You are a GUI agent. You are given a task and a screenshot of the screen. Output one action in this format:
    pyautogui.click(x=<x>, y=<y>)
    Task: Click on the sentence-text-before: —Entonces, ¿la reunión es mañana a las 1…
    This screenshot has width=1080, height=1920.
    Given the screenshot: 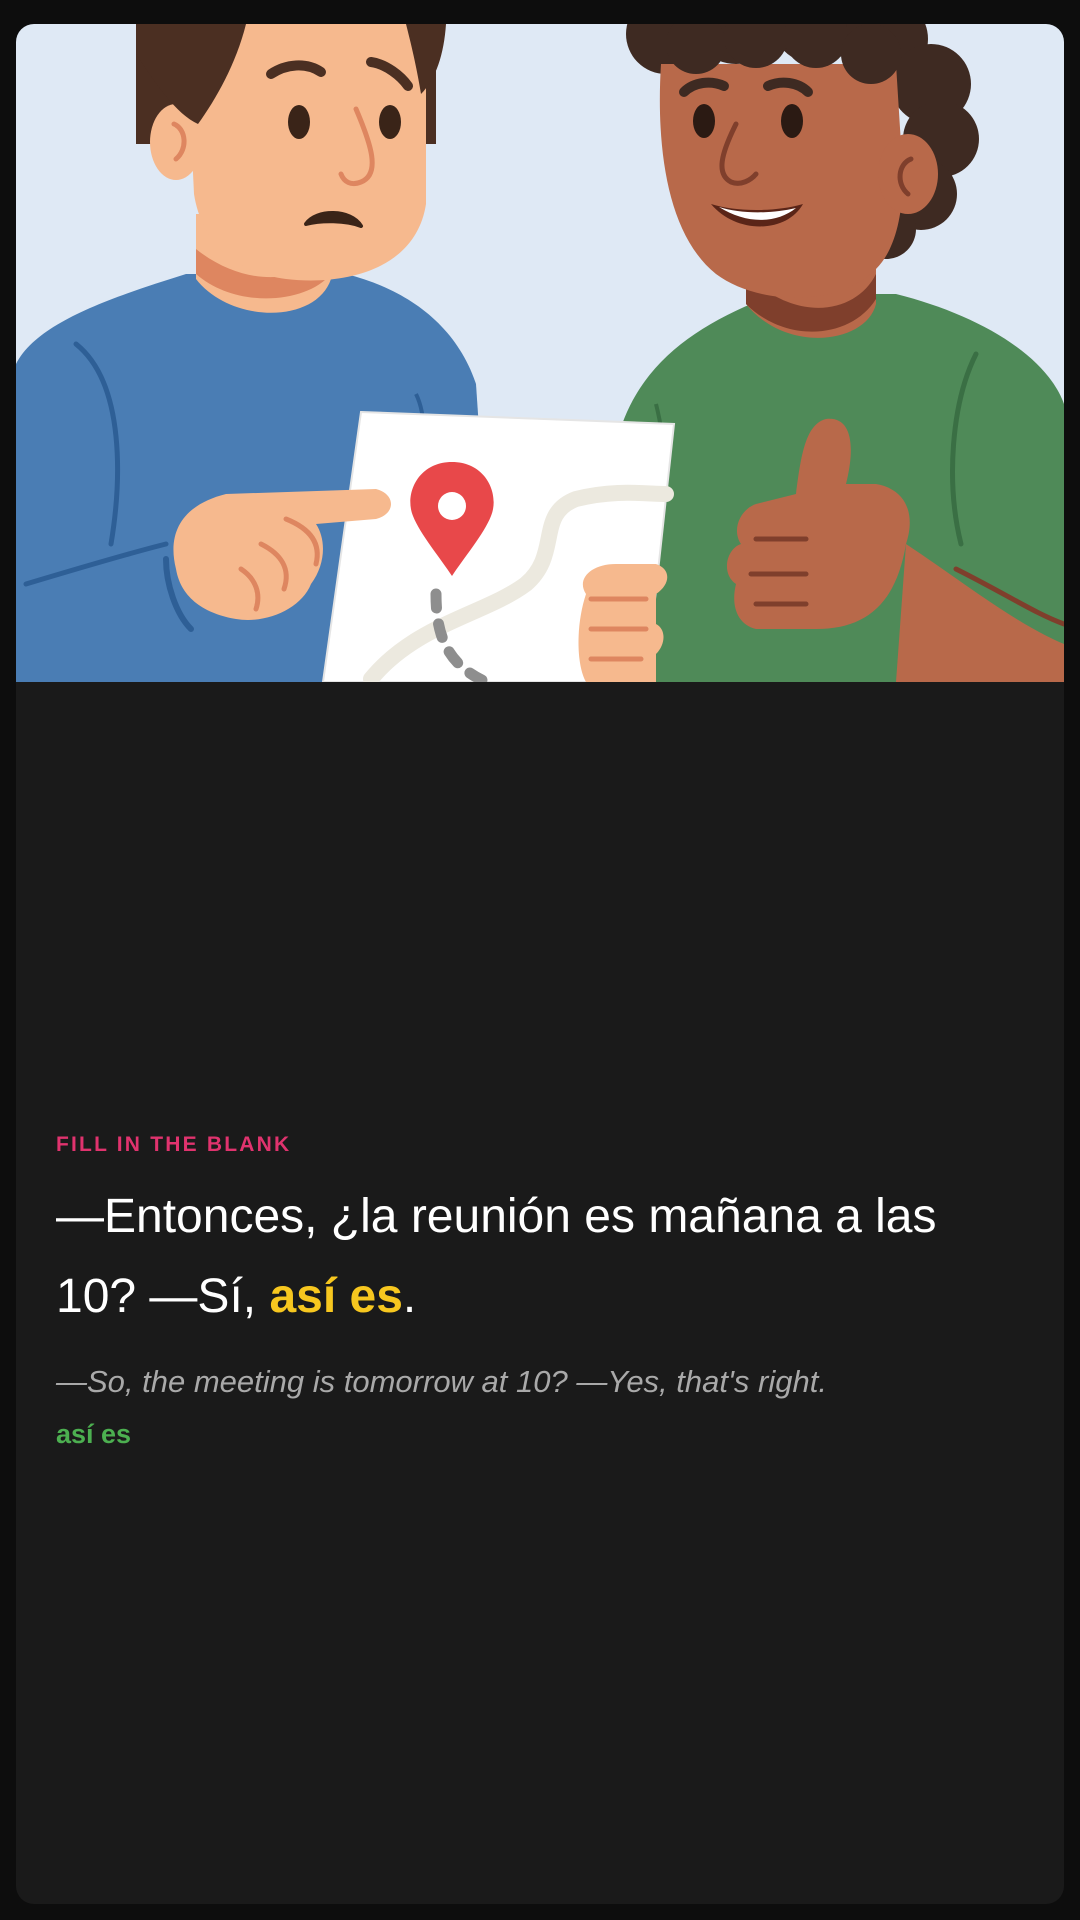 What is the action you would take?
    pyautogui.click(x=496, y=1256)
    